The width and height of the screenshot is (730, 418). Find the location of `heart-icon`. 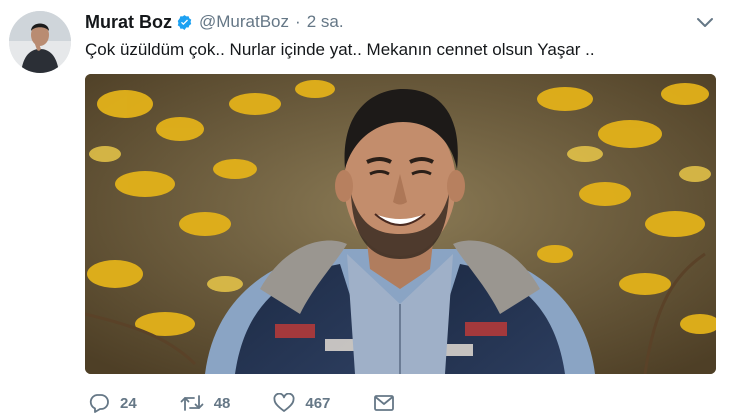

heart-icon is located at coordinates (284, 403).